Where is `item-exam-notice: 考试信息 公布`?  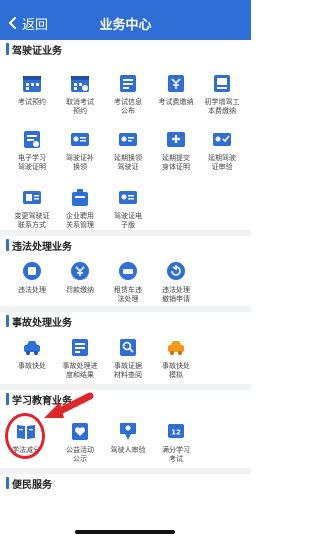
item-exam-notice: 考试信息 公布 is located at coordinates (128, 94).